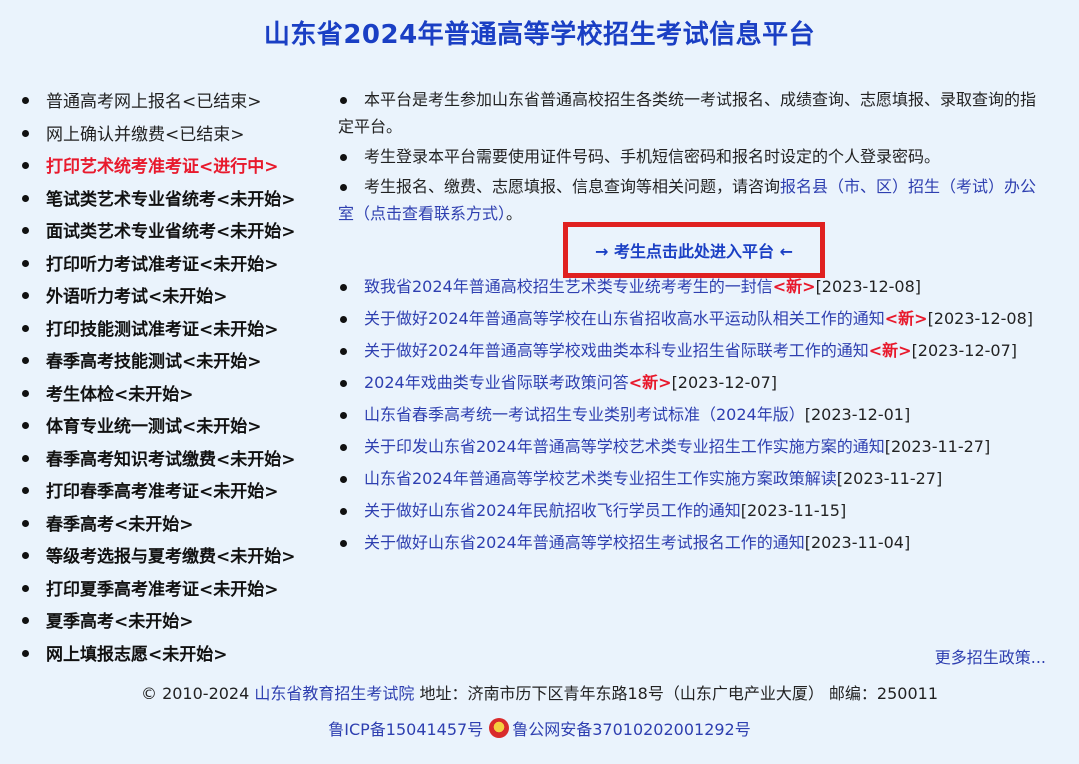  I want to click on sidebar-item-label: 春季高考<未开始>, so click(120, 524).